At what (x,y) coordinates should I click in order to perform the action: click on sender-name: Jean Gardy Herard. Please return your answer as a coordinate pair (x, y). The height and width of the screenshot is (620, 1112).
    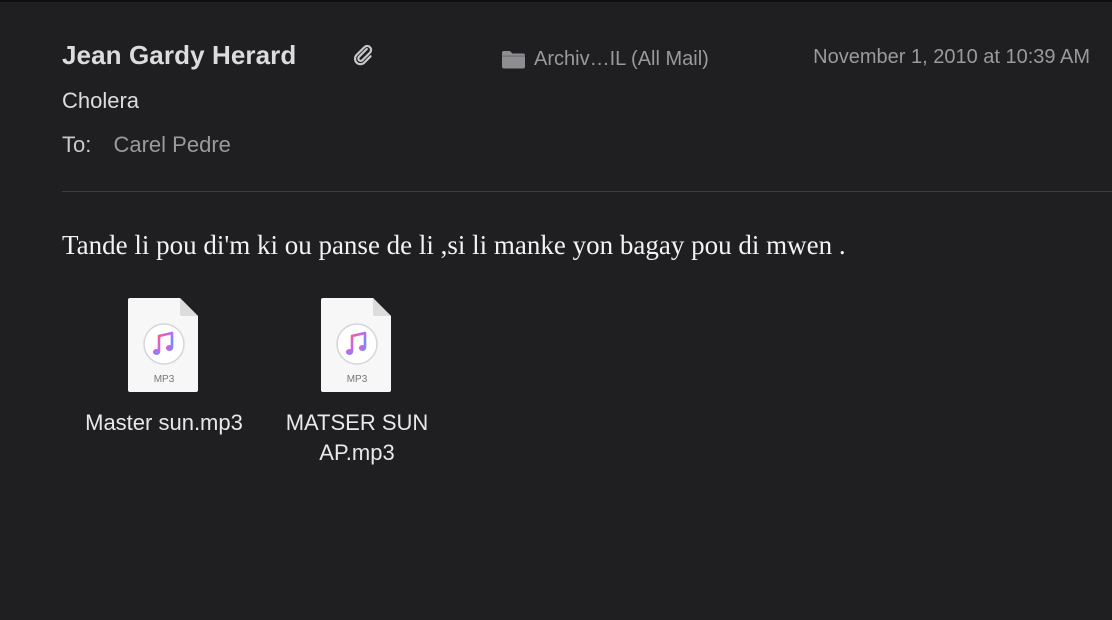
    Looking at the image, I should click on (179, 55).